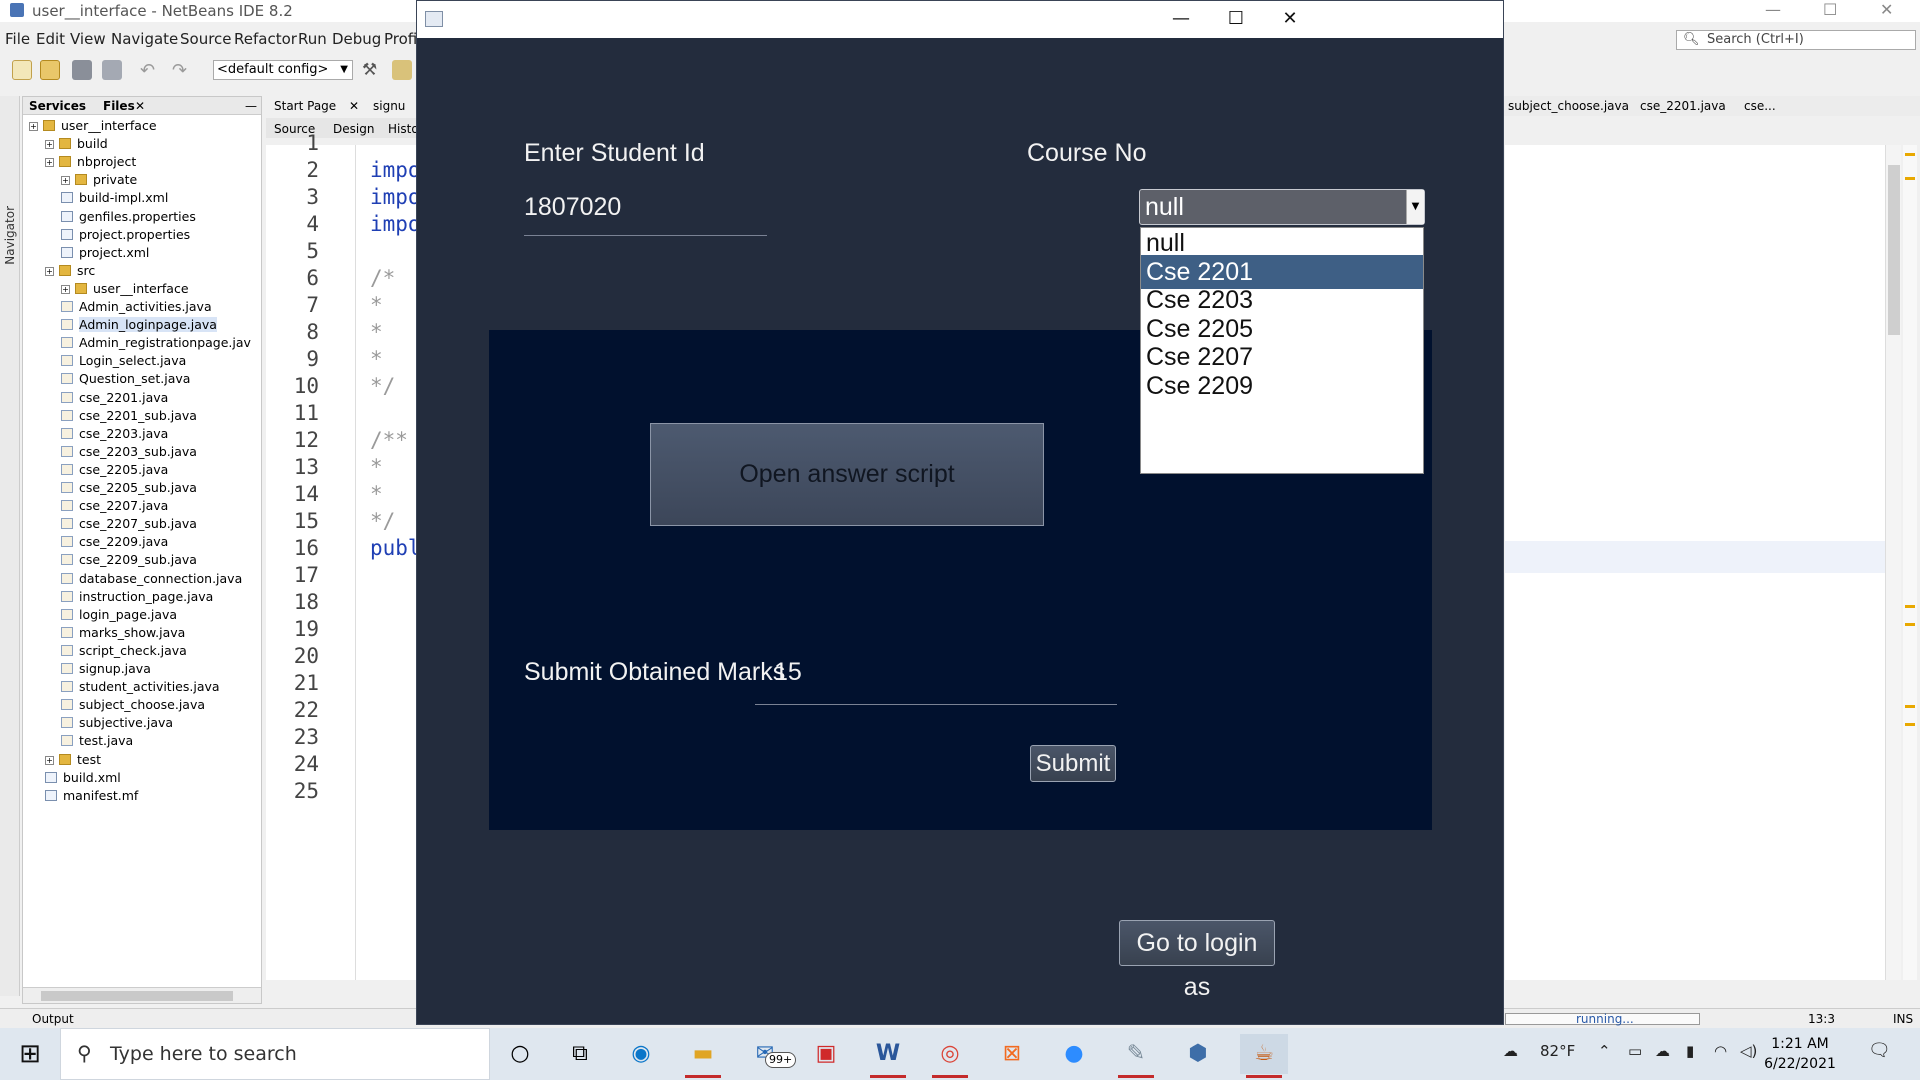 The width and height of the screenshot is (1920, 1080). What do you see at coordinates (99, 180) in the screenshot?
I see `tree-item: + private` at bounding box center [99, 180].